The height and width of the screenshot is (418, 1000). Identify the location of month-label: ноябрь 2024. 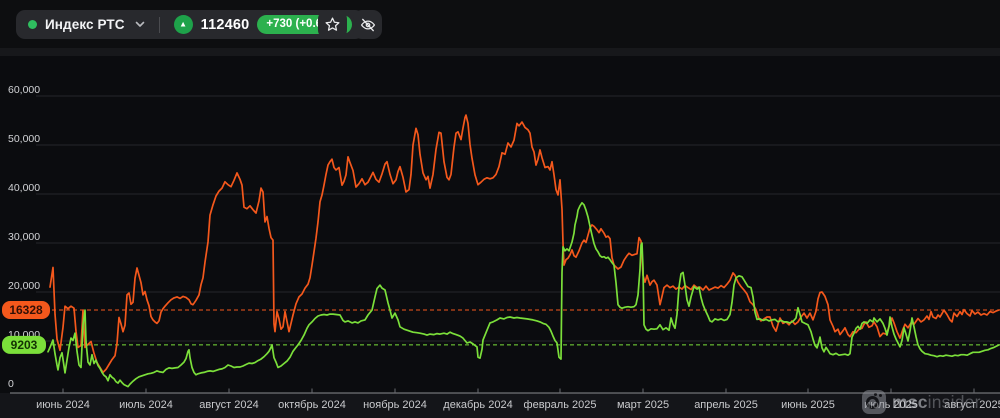
(395, 405).